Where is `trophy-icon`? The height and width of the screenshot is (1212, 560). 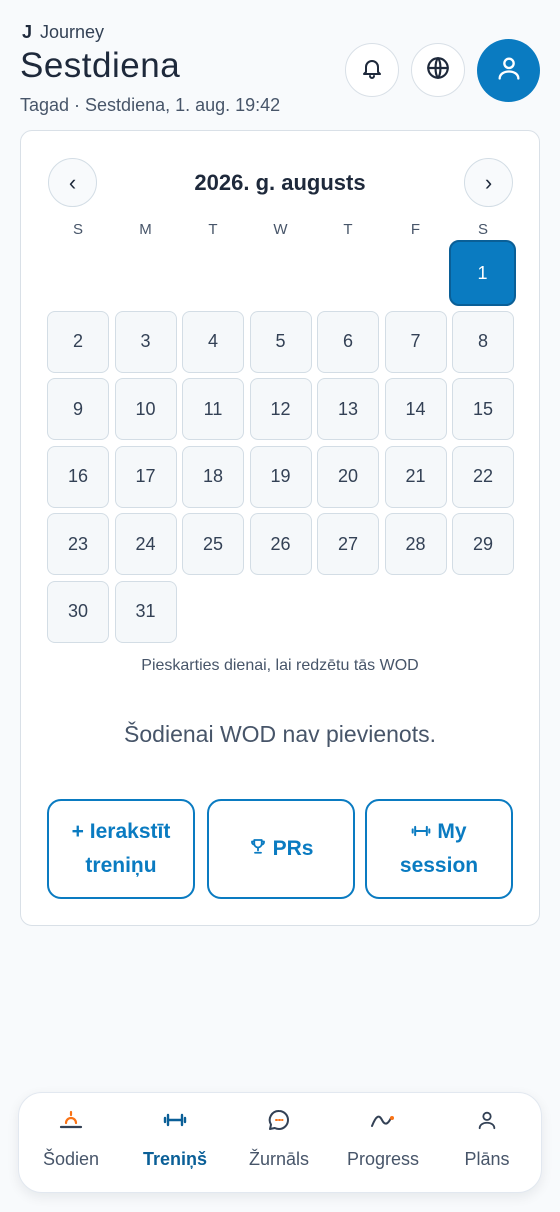
trophy-icon is located at coordinates (258, 849).